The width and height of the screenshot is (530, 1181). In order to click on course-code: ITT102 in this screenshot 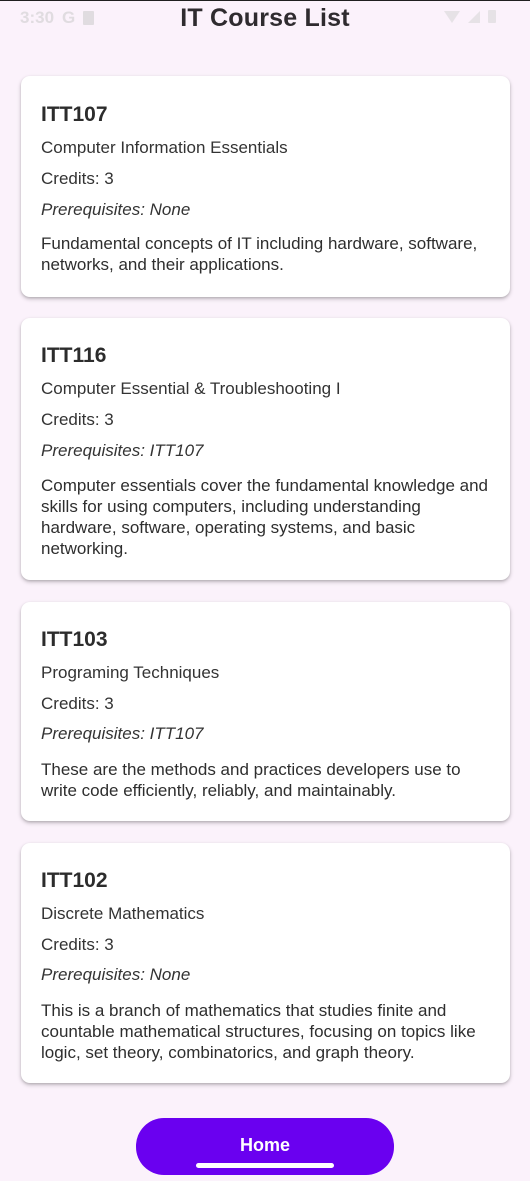, I will do `click(74, 880)`.